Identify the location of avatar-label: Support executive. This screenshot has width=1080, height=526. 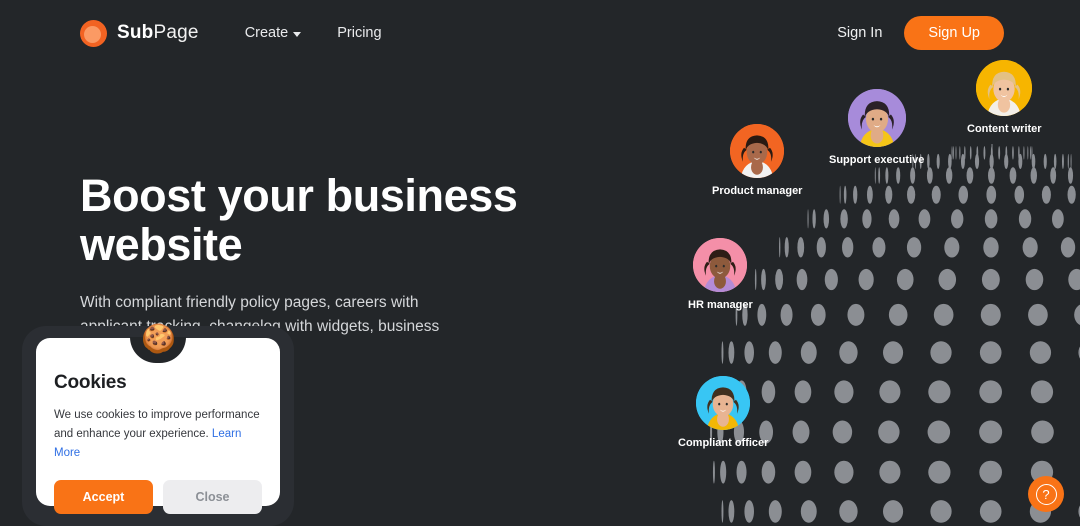
(877, 160).